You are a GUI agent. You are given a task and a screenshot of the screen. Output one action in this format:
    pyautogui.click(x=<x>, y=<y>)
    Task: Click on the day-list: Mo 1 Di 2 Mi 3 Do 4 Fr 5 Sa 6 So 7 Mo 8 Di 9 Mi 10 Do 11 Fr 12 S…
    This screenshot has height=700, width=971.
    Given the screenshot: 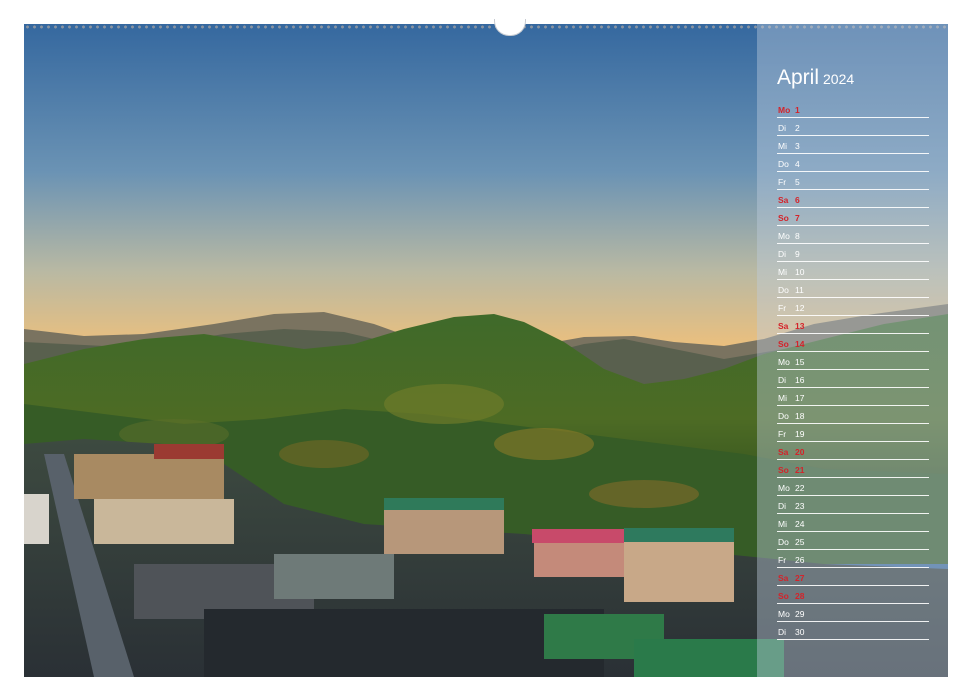 What is the action you would take?
    pyautogui.click(x=853, y=370)
    